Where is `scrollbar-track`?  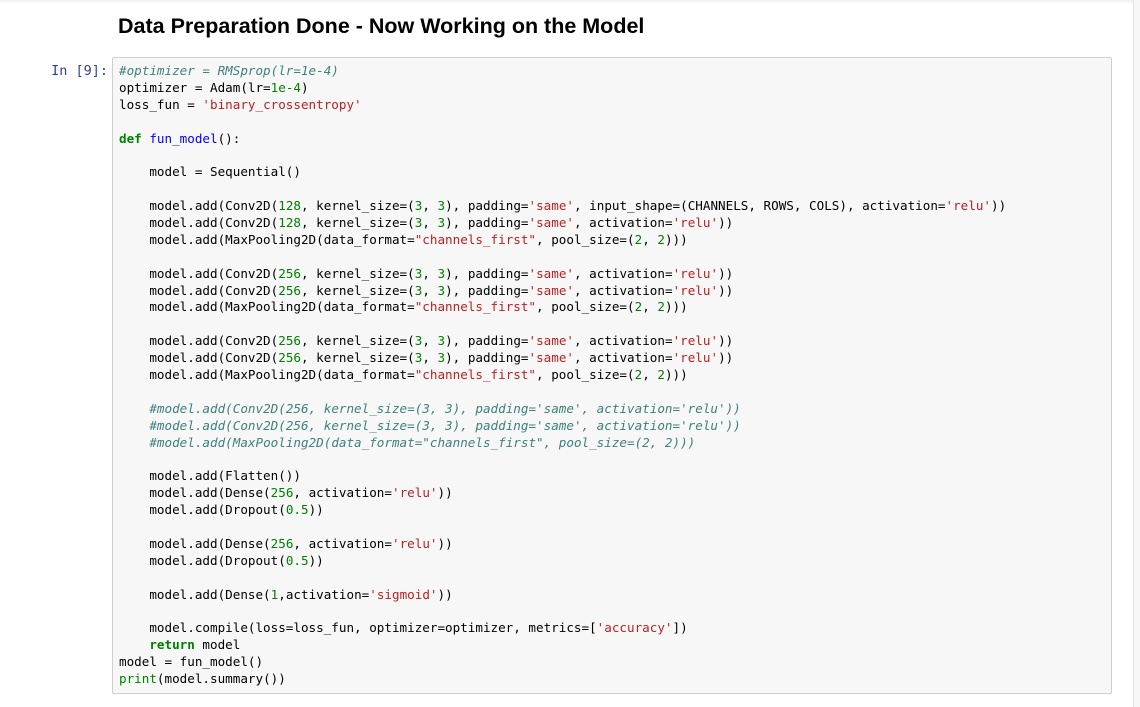 scrollbar-track is located at coordinates (1137, 353).